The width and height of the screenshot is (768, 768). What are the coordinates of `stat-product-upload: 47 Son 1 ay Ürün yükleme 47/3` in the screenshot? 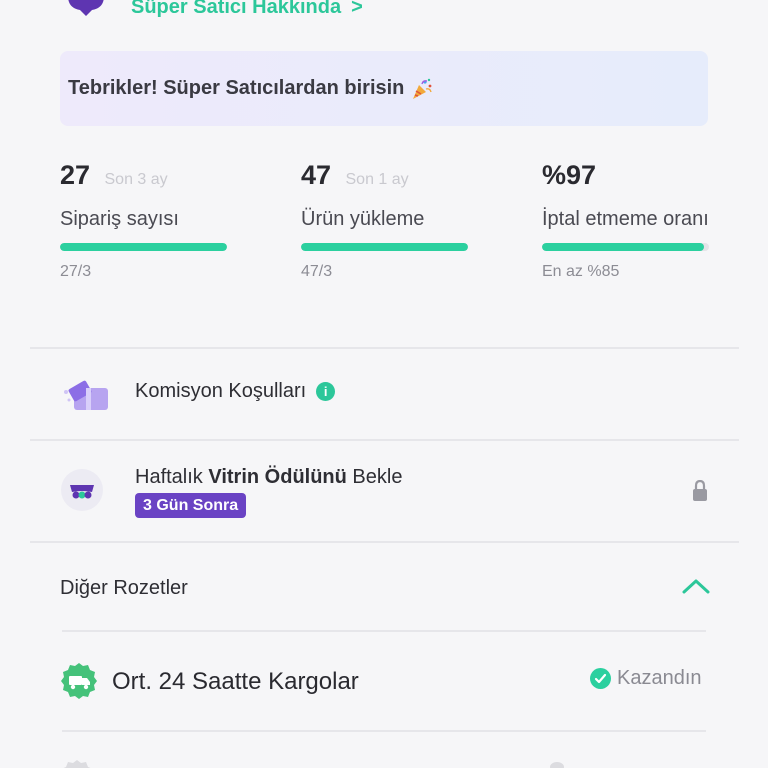 It's located at (384, 220).